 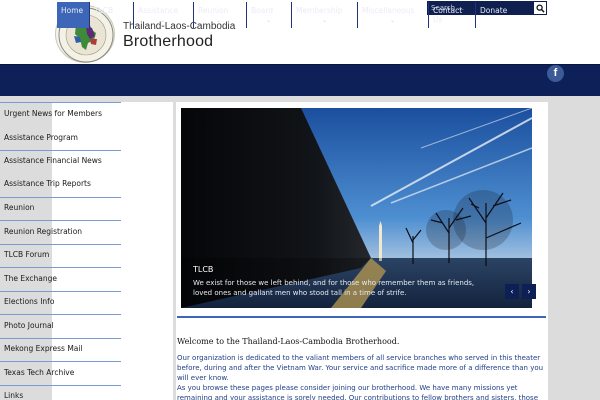 I want to click on nav-home-label: Home, so click(x=72, y=10).